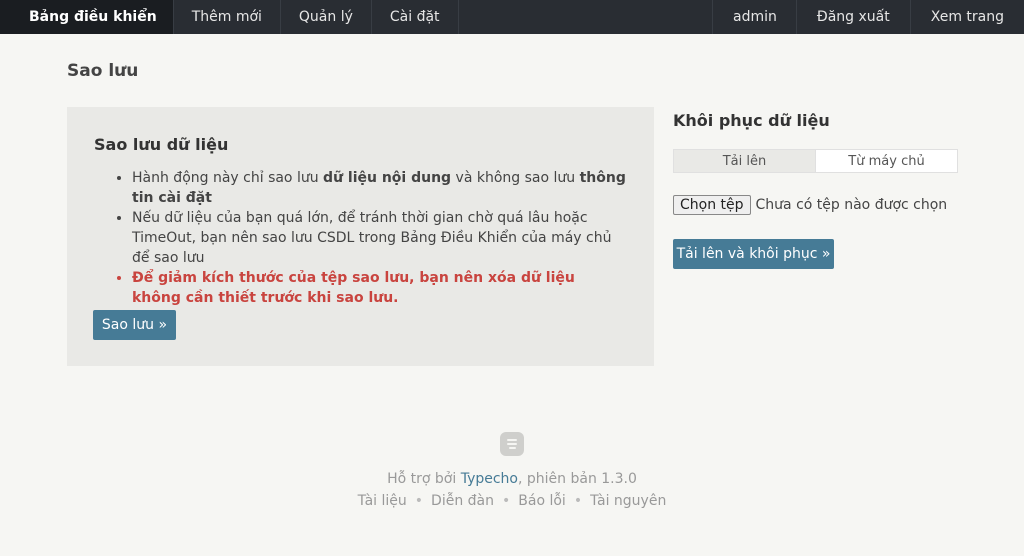 The width and height of the screenshot is (1024, 556). Describe the element at coordinates (382, 501) in the screenshot. I see `footer-link-docs: Tài liệu` at that location.